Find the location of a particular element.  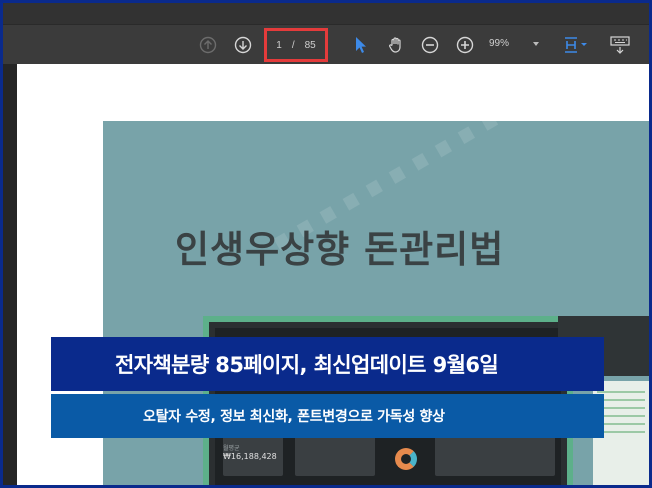

pdf-toolbar: 1 / 85 99% is located at coordinates (326, 44).